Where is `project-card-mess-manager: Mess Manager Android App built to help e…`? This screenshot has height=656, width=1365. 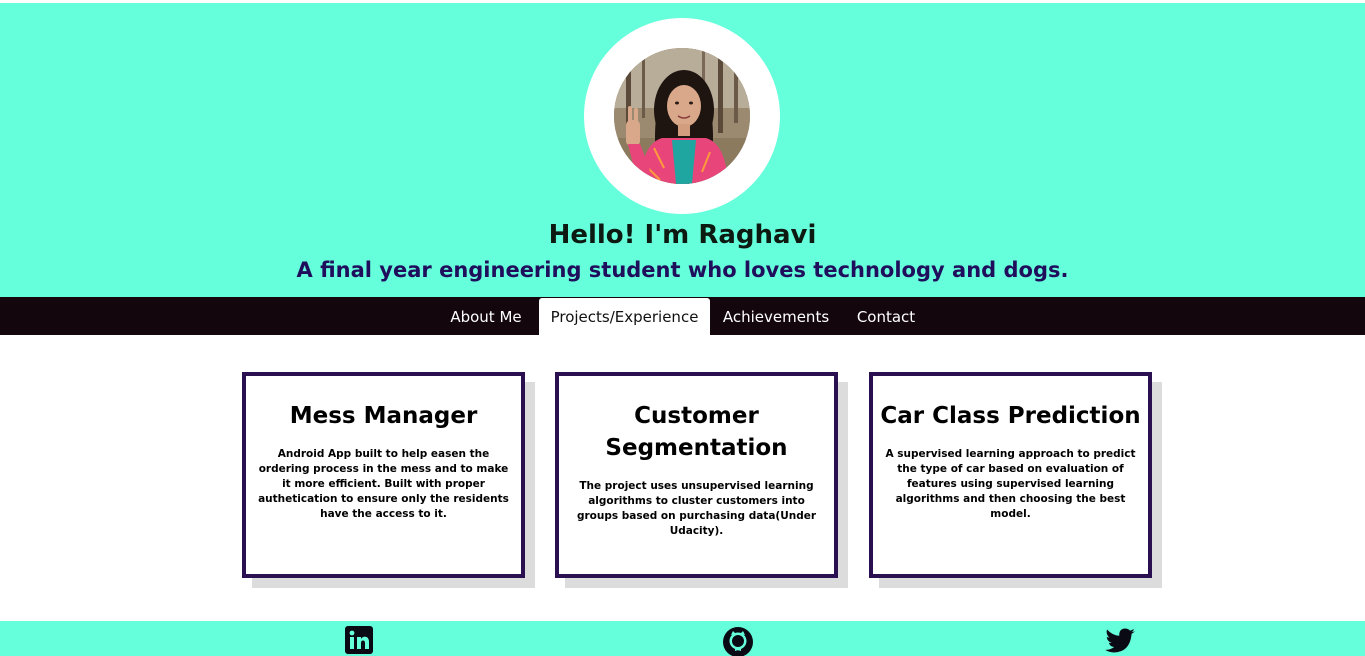 project-card-mess-manager: Mess Manager Android App built to help e… is located at coordinates (383, 475).